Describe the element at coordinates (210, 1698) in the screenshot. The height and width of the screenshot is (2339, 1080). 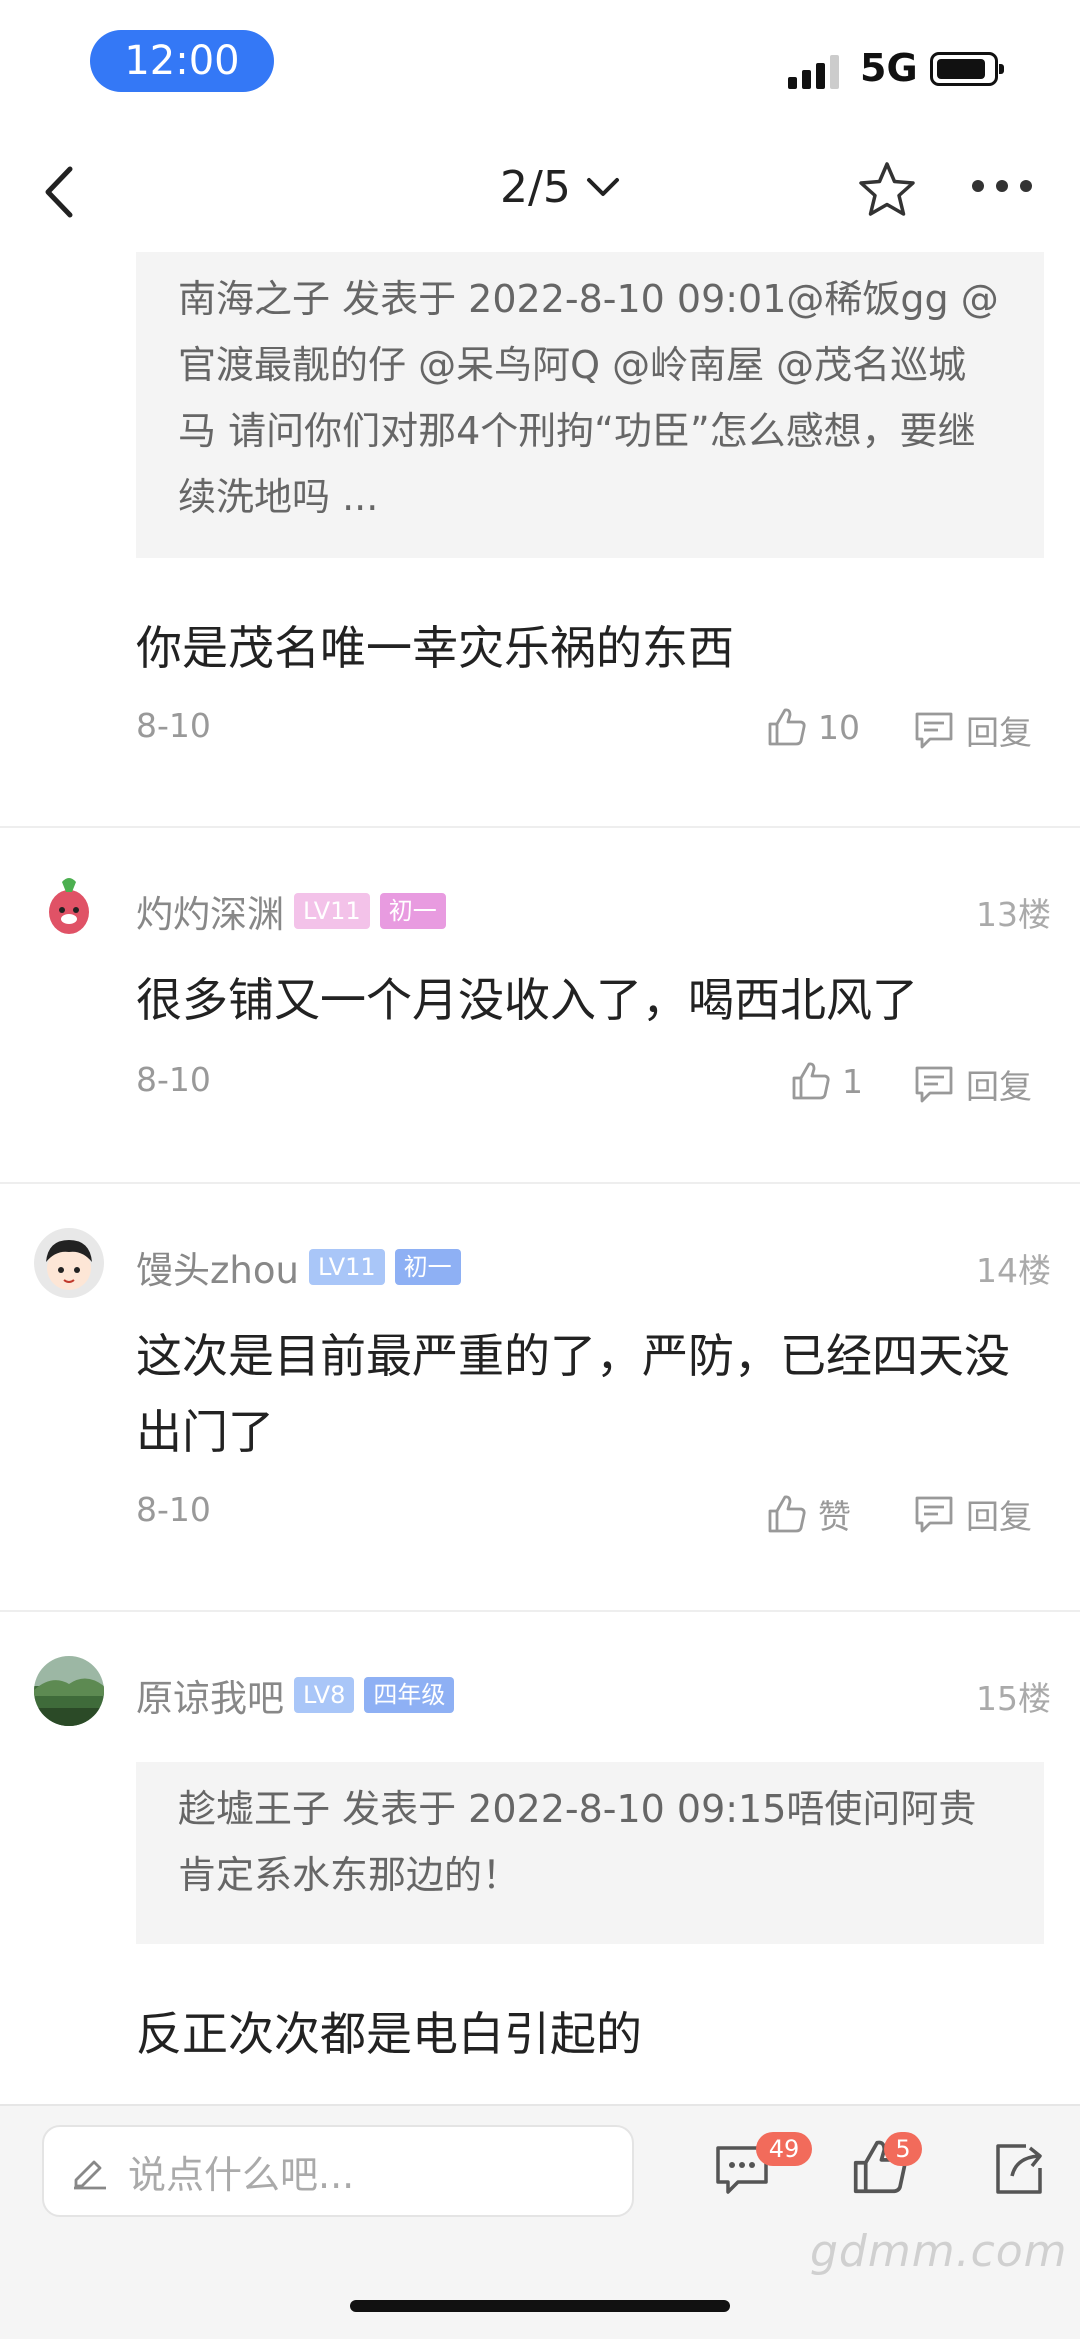
I see `username: 原谅我吧` at that location.